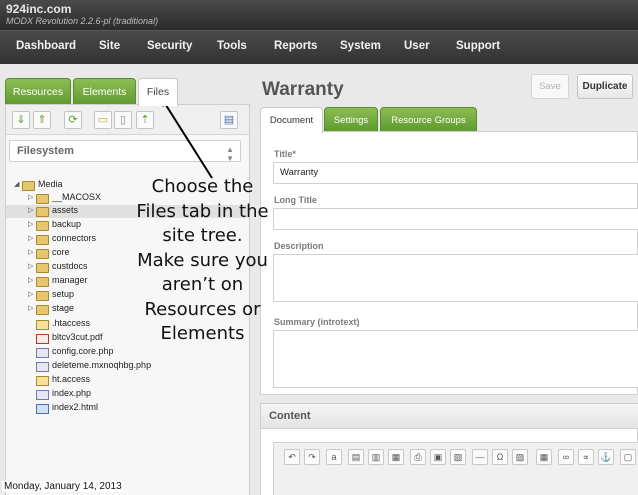 The height and width of the screenshot is (495, 638). Describe the element at coordinates (123, 120) in the screenshot. I see `new-file-icon: ▯` at that location.